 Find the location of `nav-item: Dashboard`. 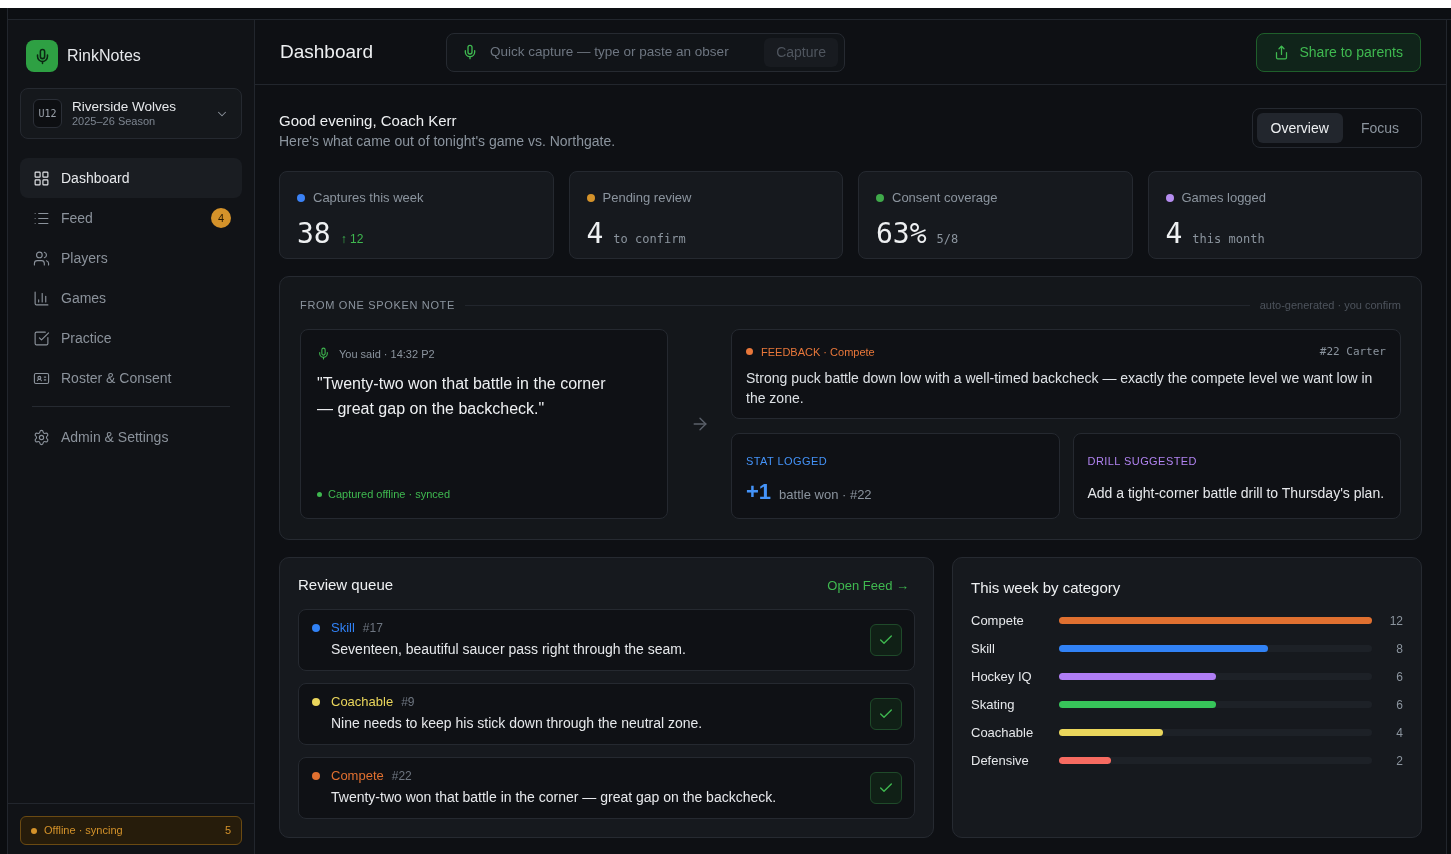

nav-item: Dashboard is located at coordinates (131, 178).